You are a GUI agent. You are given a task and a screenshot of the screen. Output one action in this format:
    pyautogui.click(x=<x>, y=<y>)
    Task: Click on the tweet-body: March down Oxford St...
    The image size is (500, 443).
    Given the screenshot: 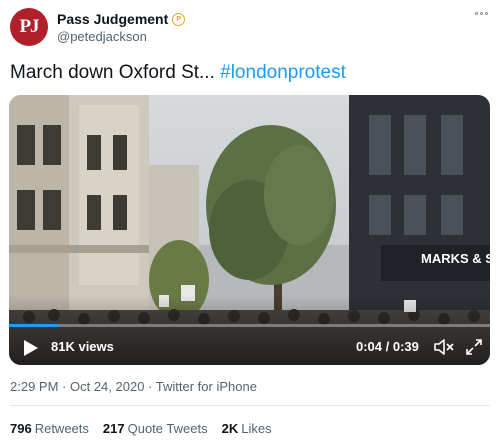 What is the action you would take?
    pyautogui.click(x=115, y=72)
    